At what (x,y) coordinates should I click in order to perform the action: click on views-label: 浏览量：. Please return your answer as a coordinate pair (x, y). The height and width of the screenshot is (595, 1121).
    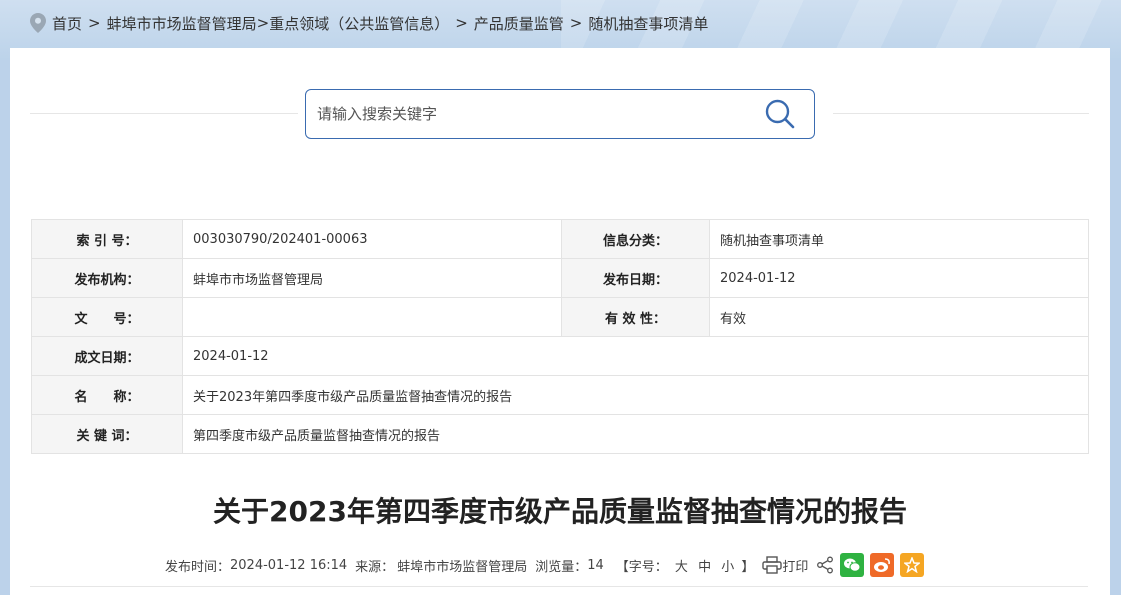
    Looking at the image, I should click on (561, 567).